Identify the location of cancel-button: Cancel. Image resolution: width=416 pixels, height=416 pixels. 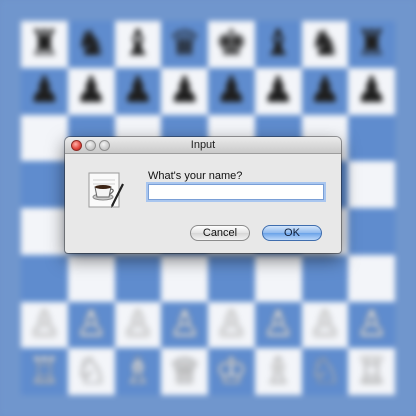
(220, 233).